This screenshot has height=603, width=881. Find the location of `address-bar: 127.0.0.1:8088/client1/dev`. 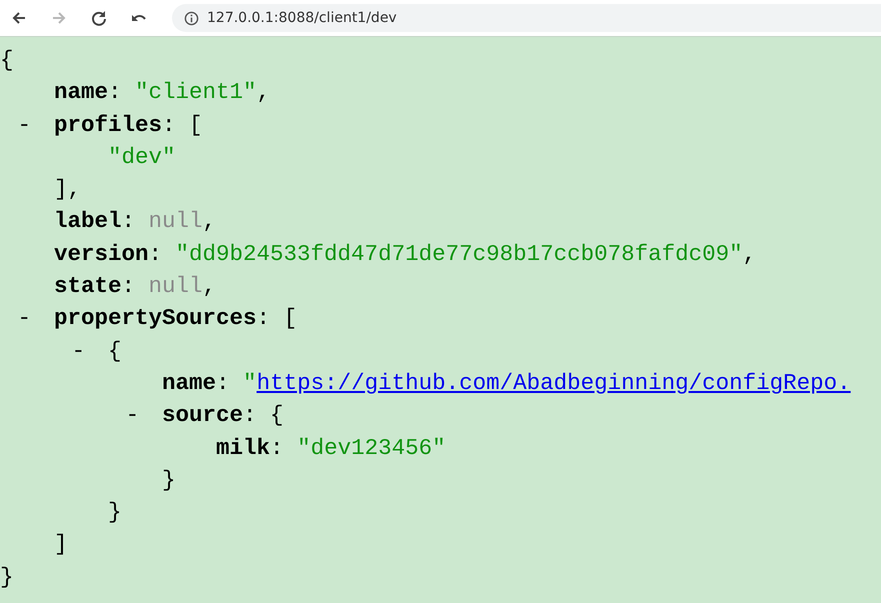

address-bar: 127.0.0.1:8088/client1/dev is located at coordinates (526, 18).